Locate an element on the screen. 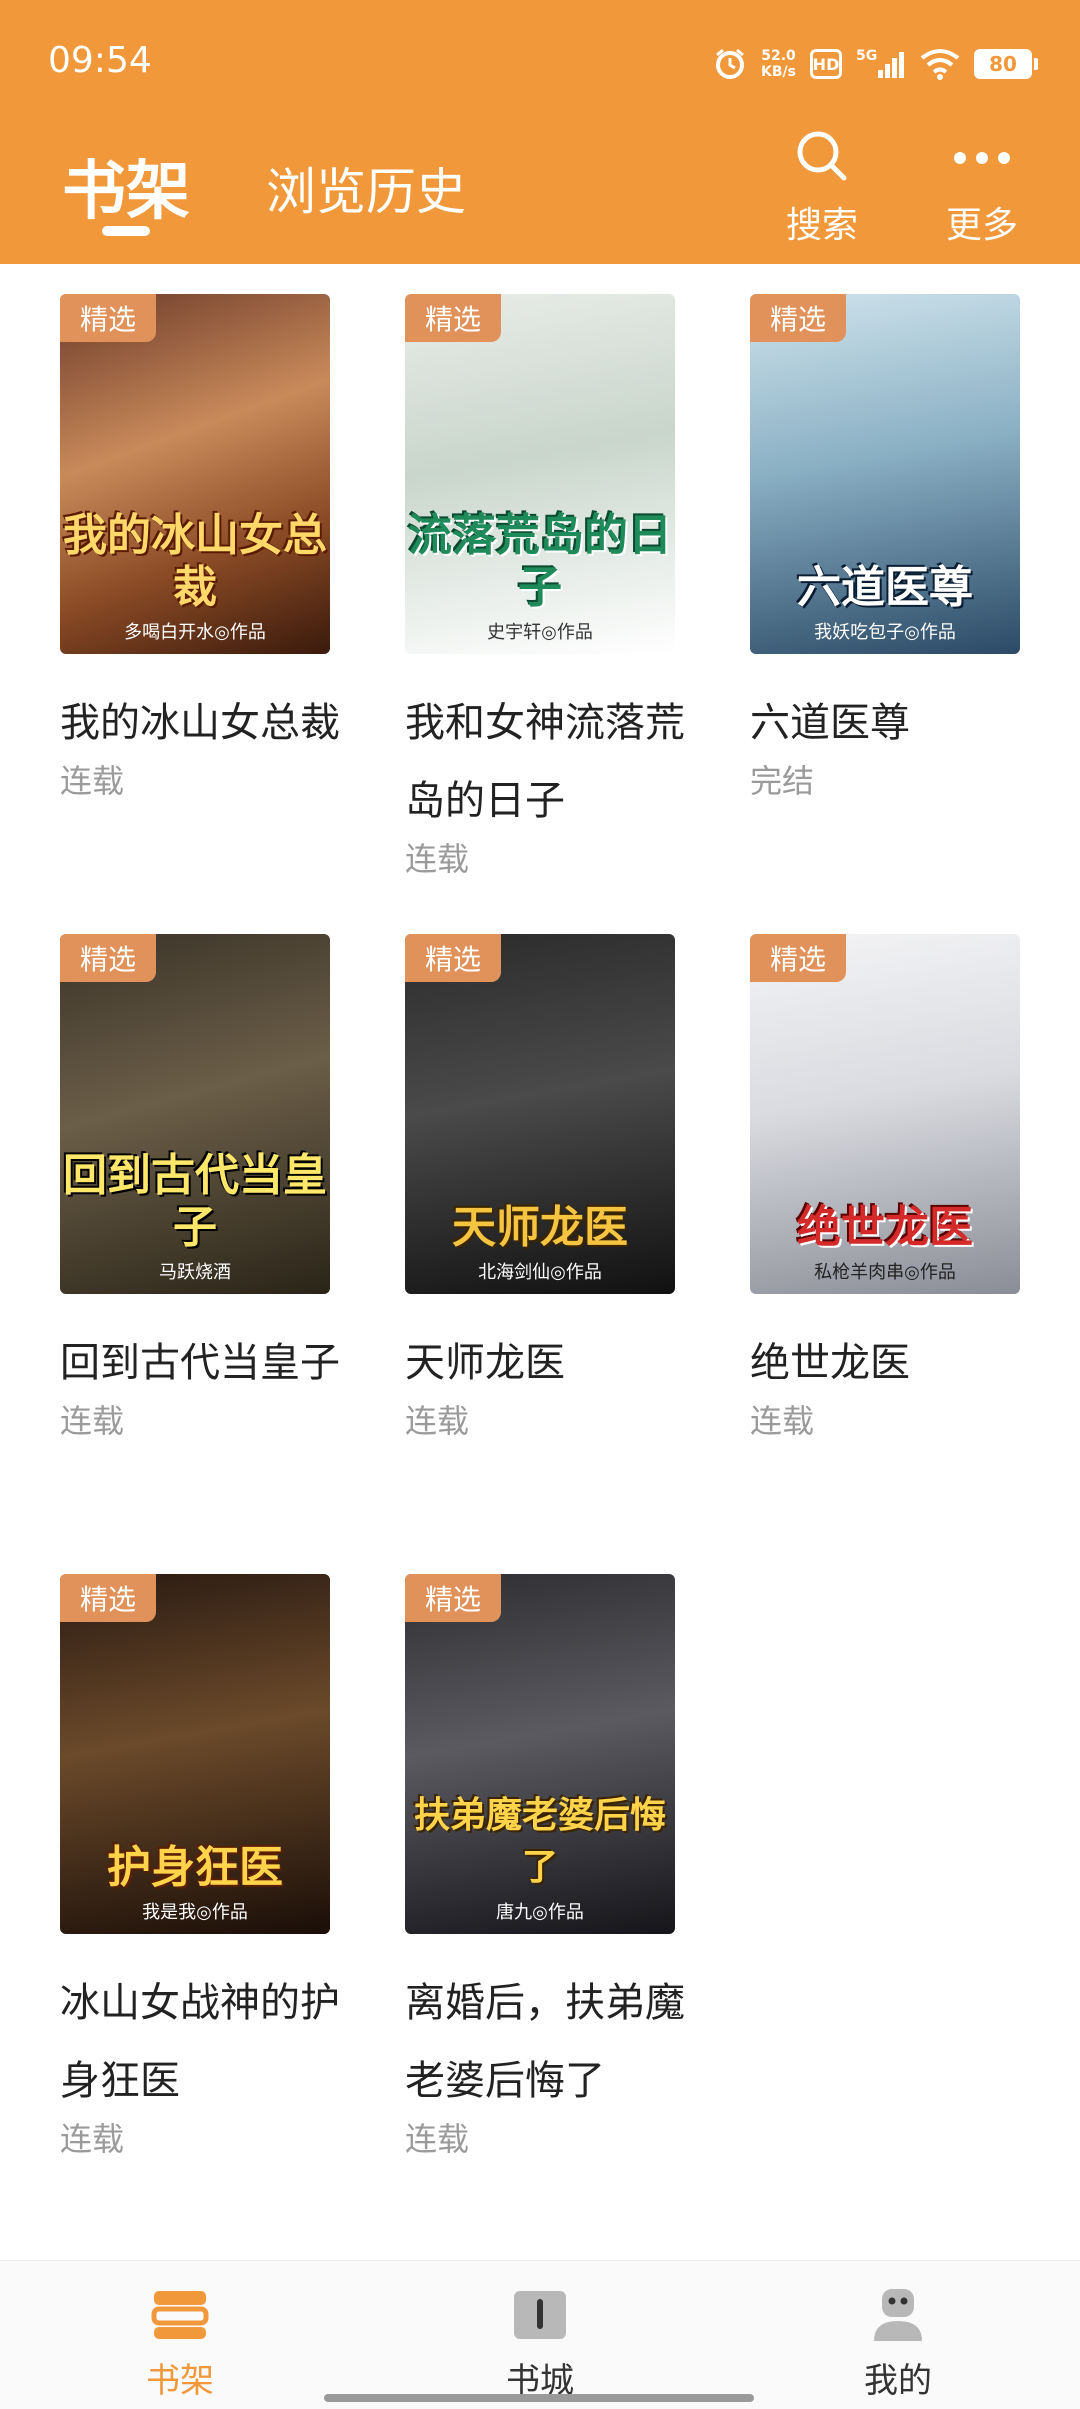 The width and height of the screenshot is (1080, 2409). more-dots-icon is located at coordinates (982, 158).